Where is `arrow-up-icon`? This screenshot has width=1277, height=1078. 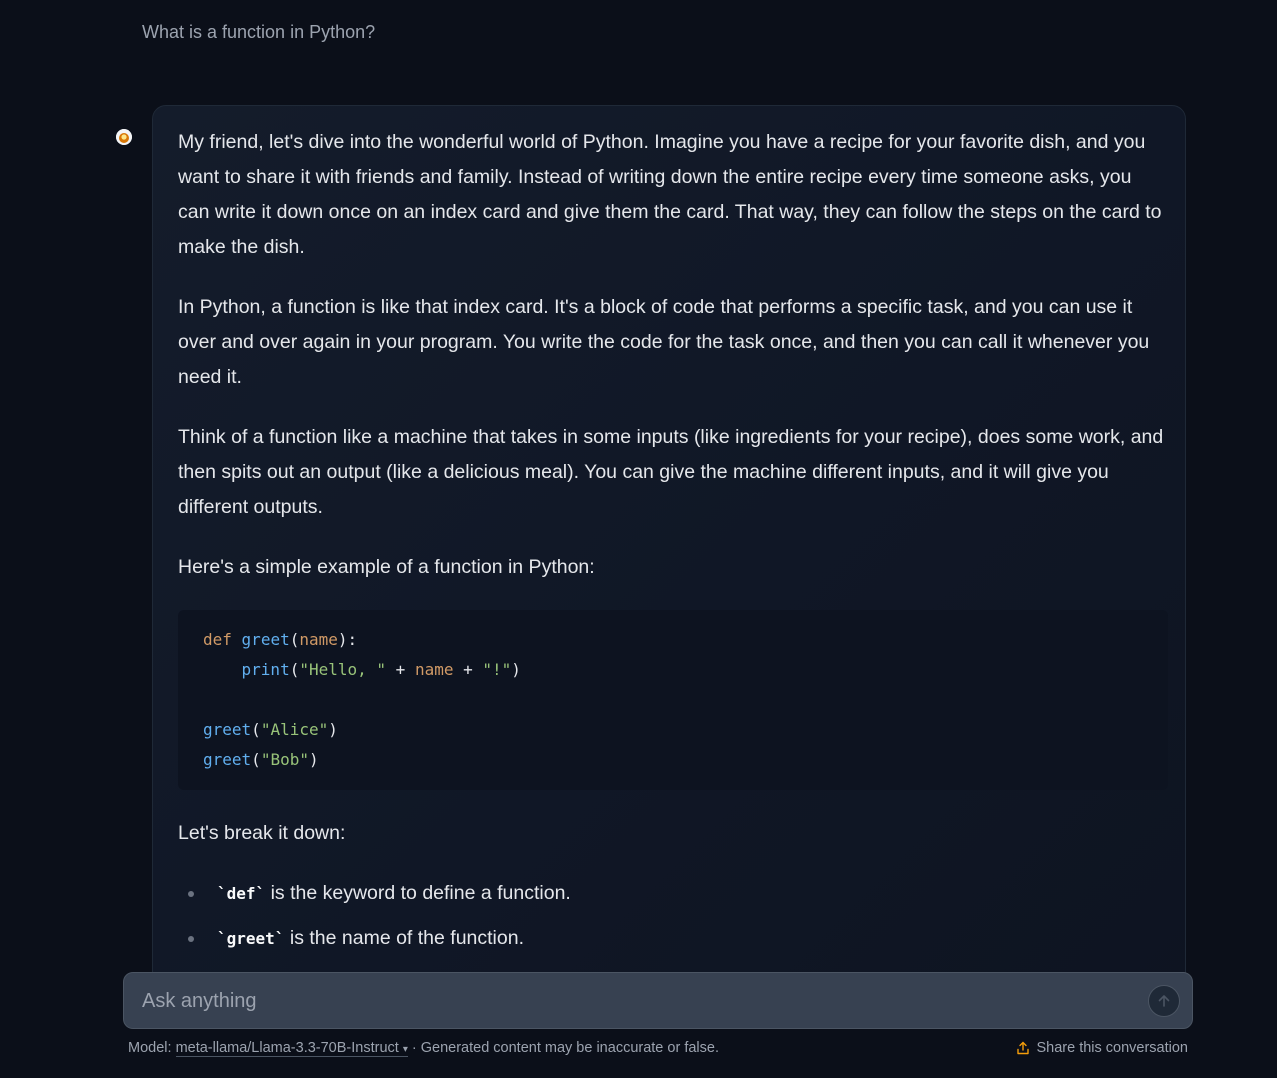 arrow-up-icon is located at coordinates (1164, 1001).